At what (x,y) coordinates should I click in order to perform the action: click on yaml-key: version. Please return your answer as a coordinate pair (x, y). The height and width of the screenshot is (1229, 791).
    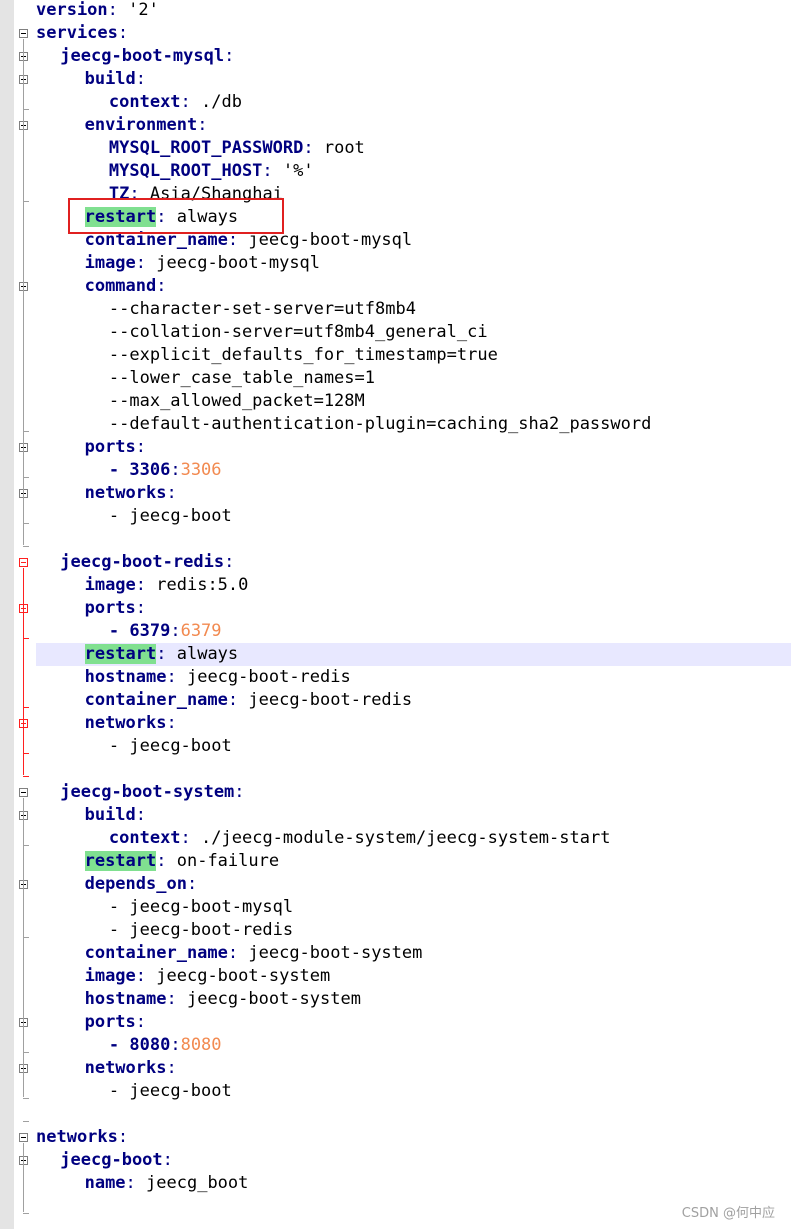
    Looking at the image, I should click on (72, 10).